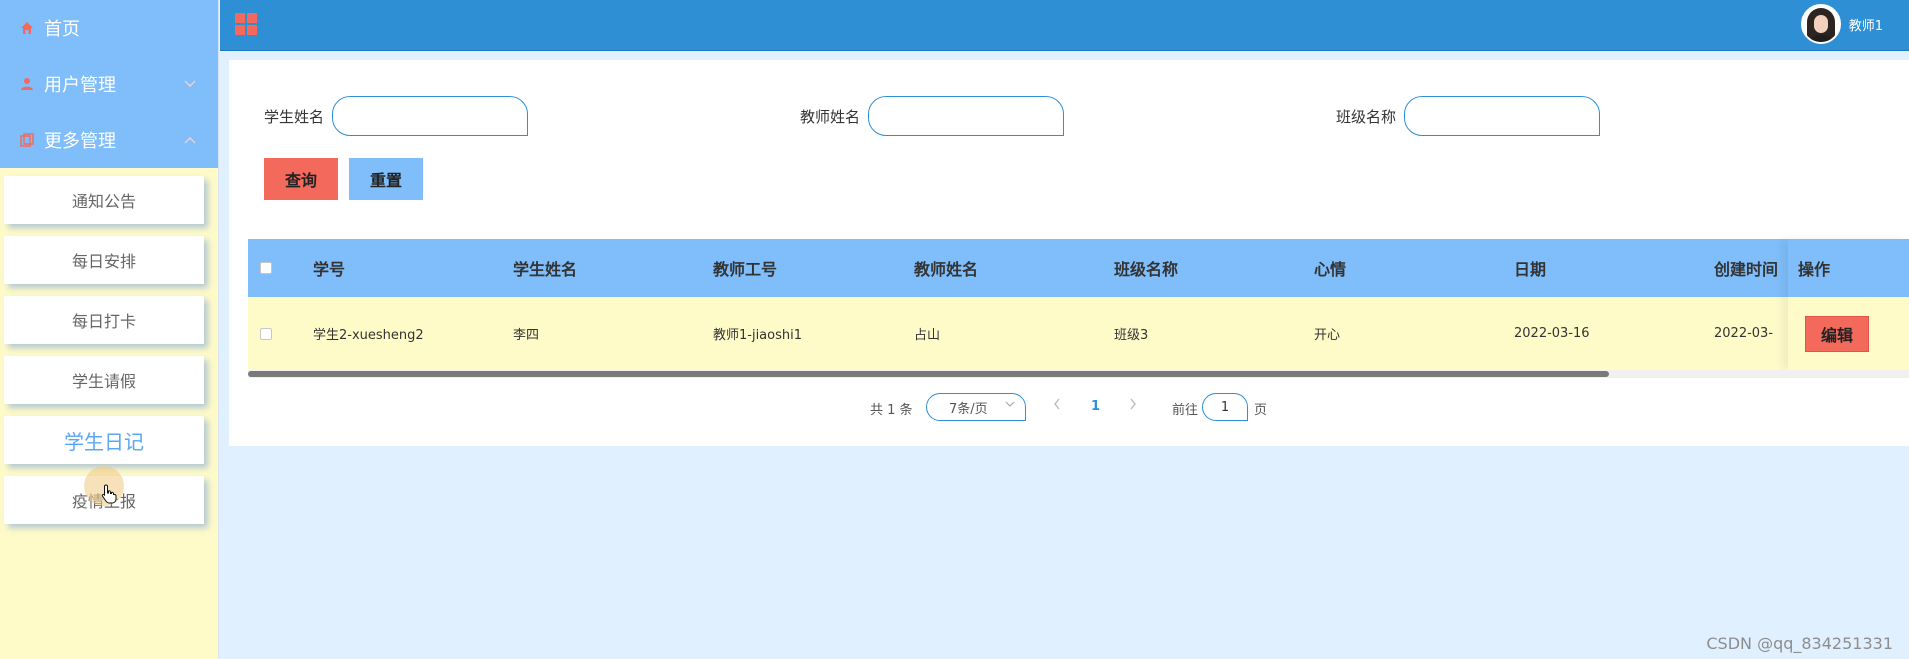 This screenshot has width=1909, height=659. I want to click on cell-date: 2022-03-16, so click(1552, 333).